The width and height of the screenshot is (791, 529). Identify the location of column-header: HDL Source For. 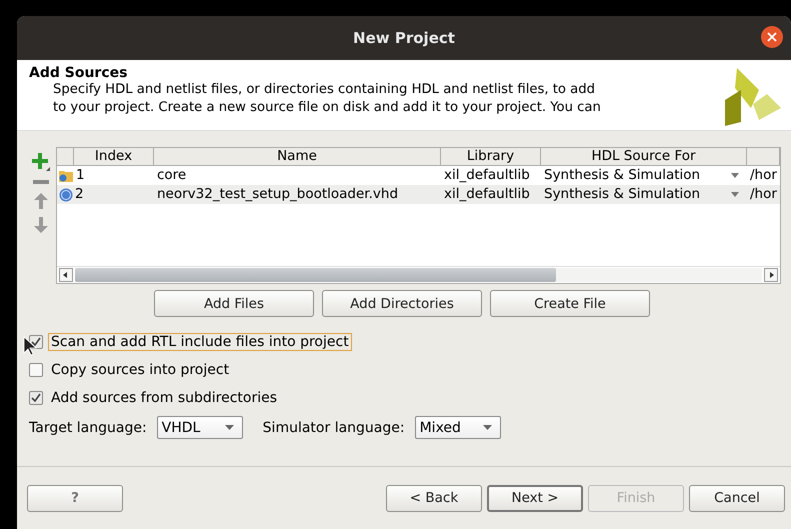
(644, 157).